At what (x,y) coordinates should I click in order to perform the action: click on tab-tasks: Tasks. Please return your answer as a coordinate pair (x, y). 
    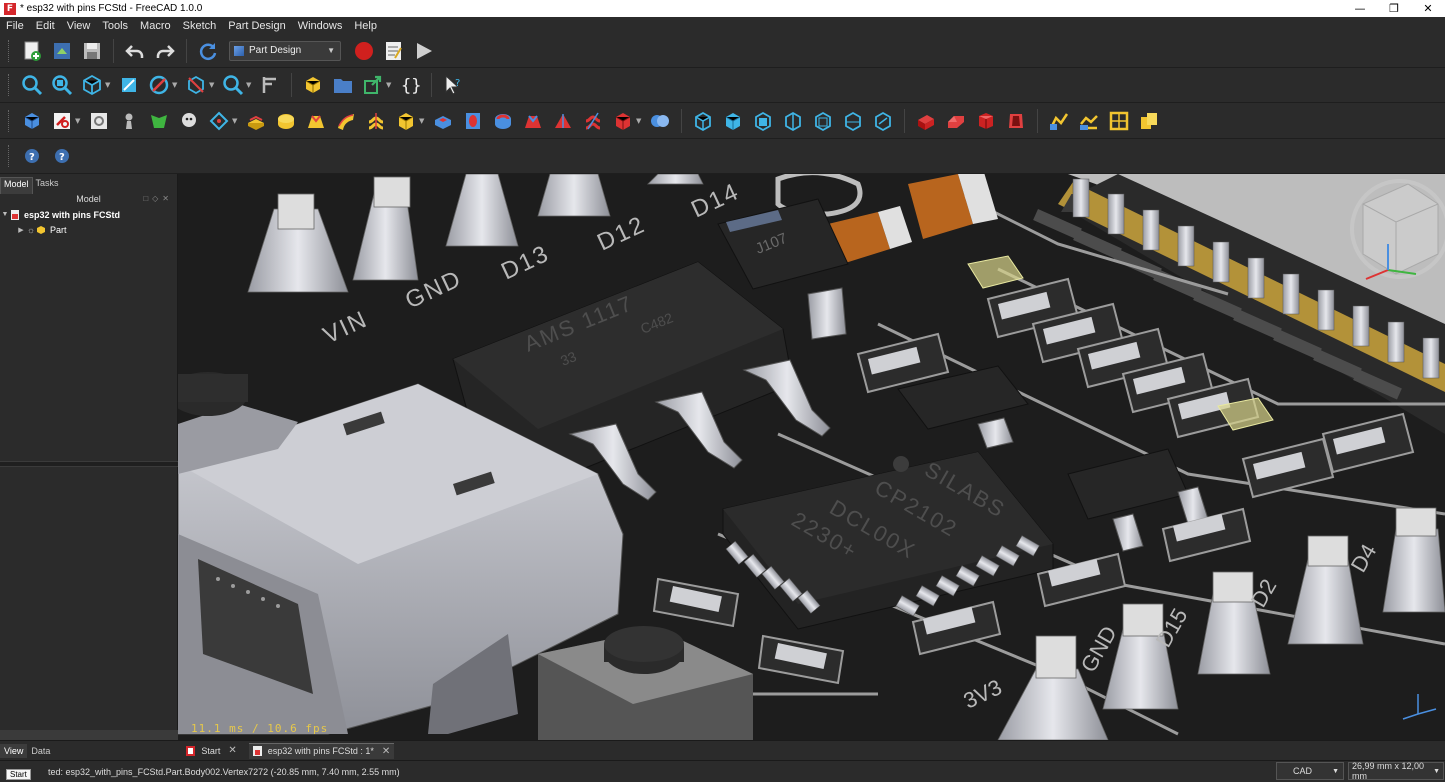
    Looking at the image, I should click on (47, 185).